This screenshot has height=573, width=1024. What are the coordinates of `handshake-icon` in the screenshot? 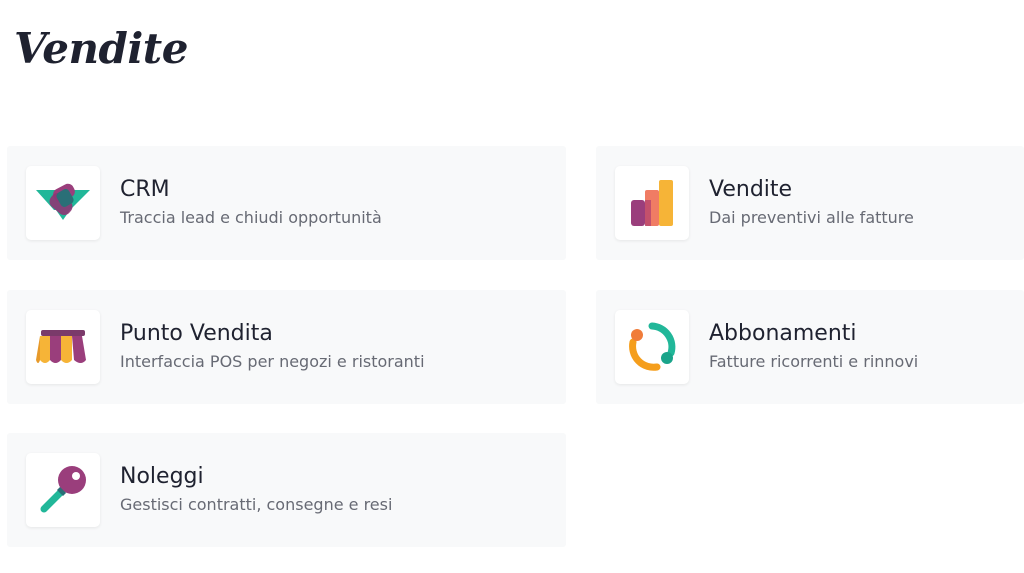 It's located at (63, 201).